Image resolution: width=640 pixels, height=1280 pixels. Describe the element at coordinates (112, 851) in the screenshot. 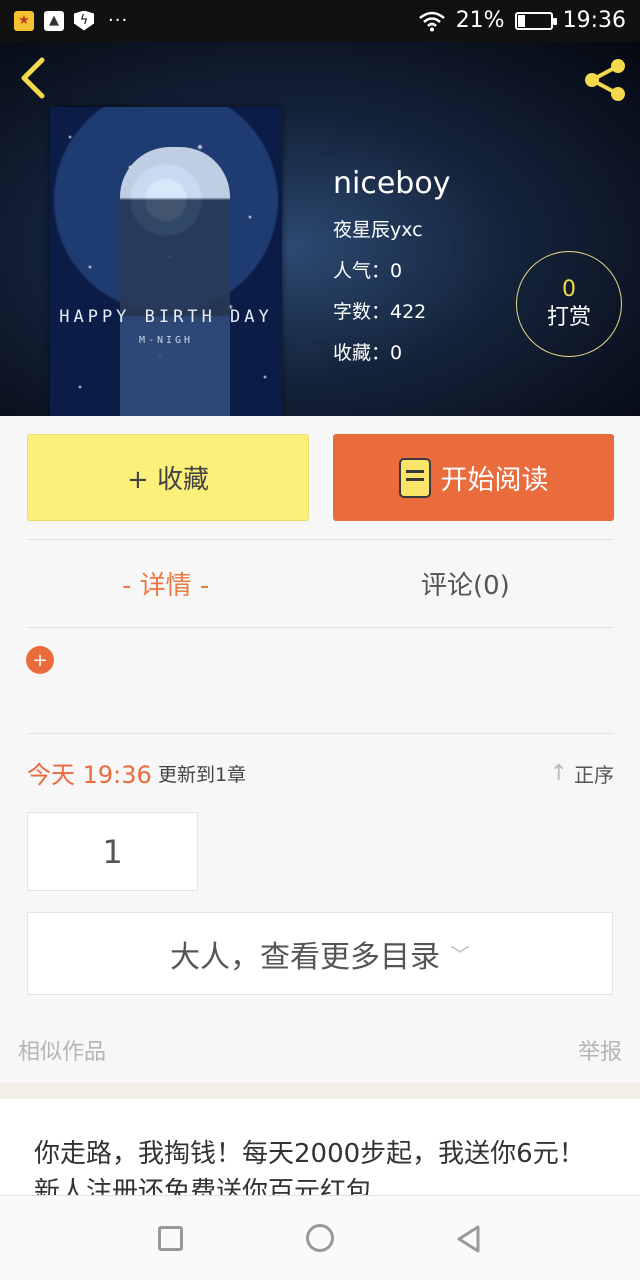

I see `chapter-item: 1` at that location.